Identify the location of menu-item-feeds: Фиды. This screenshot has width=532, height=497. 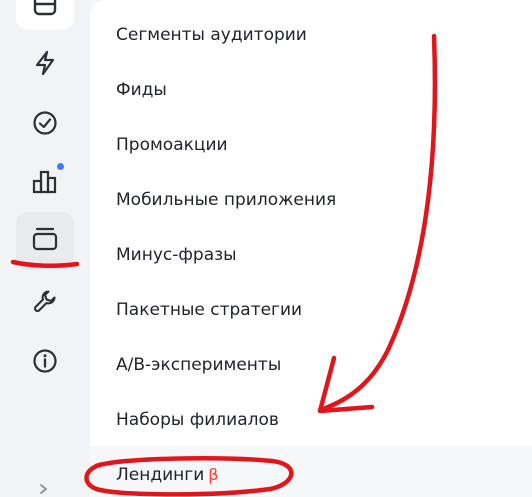
(141, 90).